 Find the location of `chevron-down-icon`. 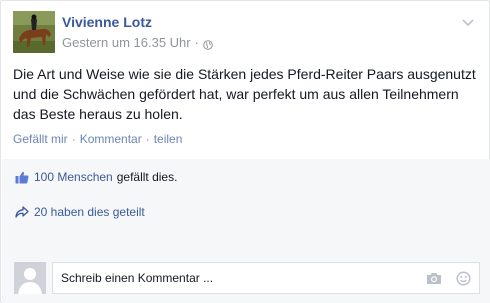

chevron-down-icon is located at coordinates (468, 21).